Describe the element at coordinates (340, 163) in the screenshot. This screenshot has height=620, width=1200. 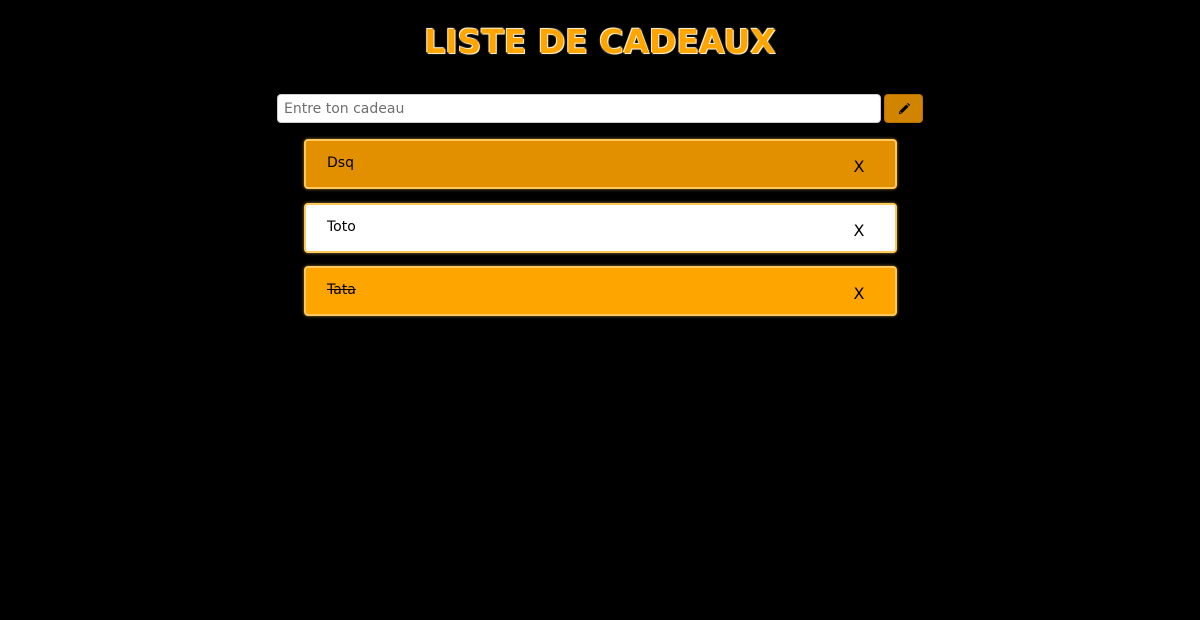
I see `gift-name: Dsq` at that location.